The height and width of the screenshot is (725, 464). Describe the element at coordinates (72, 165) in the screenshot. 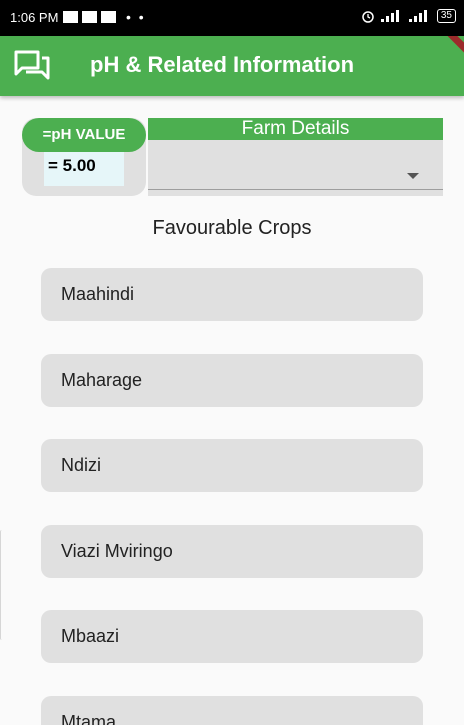

I see `ph-value: = 5.00` at that location.